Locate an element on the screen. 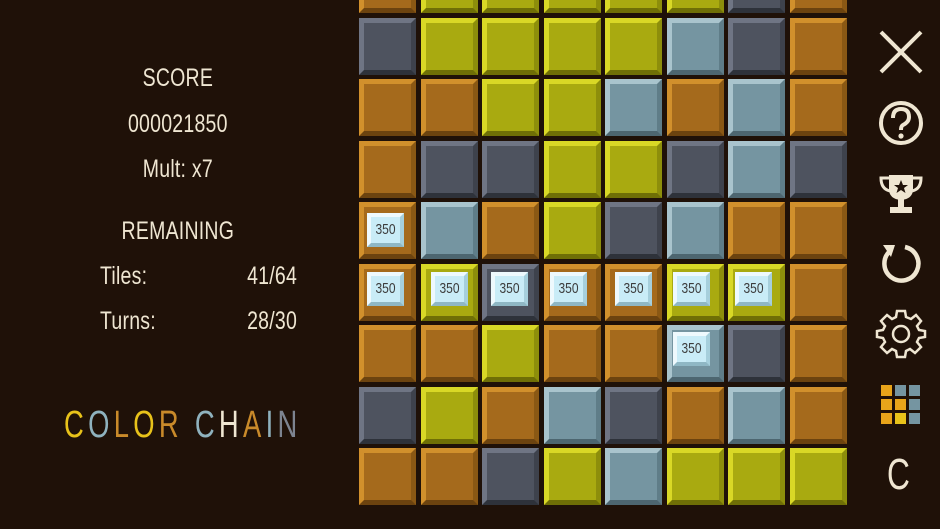 This screenshot has height=529, width=940. turns-label: Turns: is located at coordinates (128, 321).